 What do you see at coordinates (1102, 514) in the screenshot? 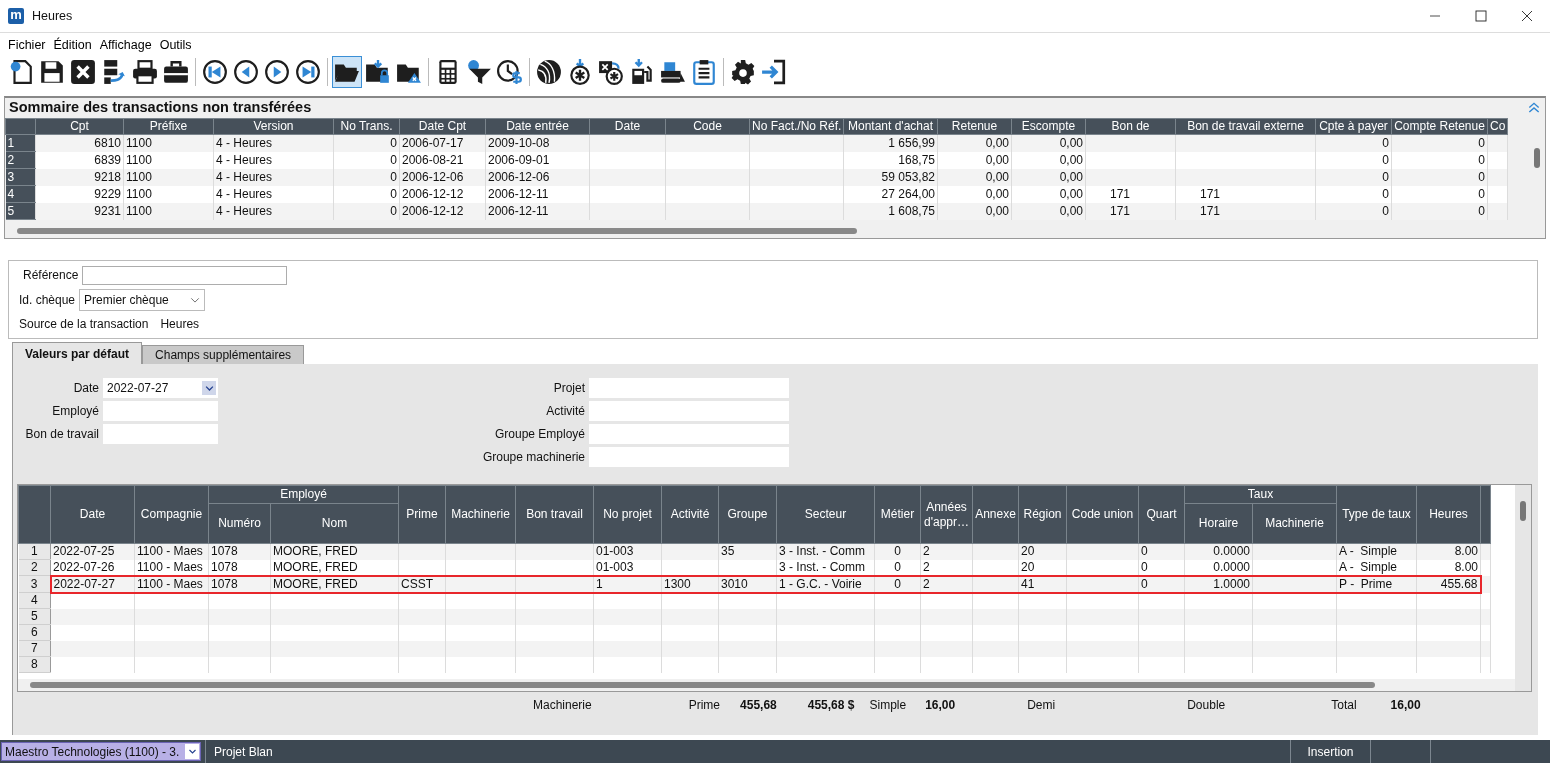
I see `column-header: Code union` at bounding box center [1102, 514].